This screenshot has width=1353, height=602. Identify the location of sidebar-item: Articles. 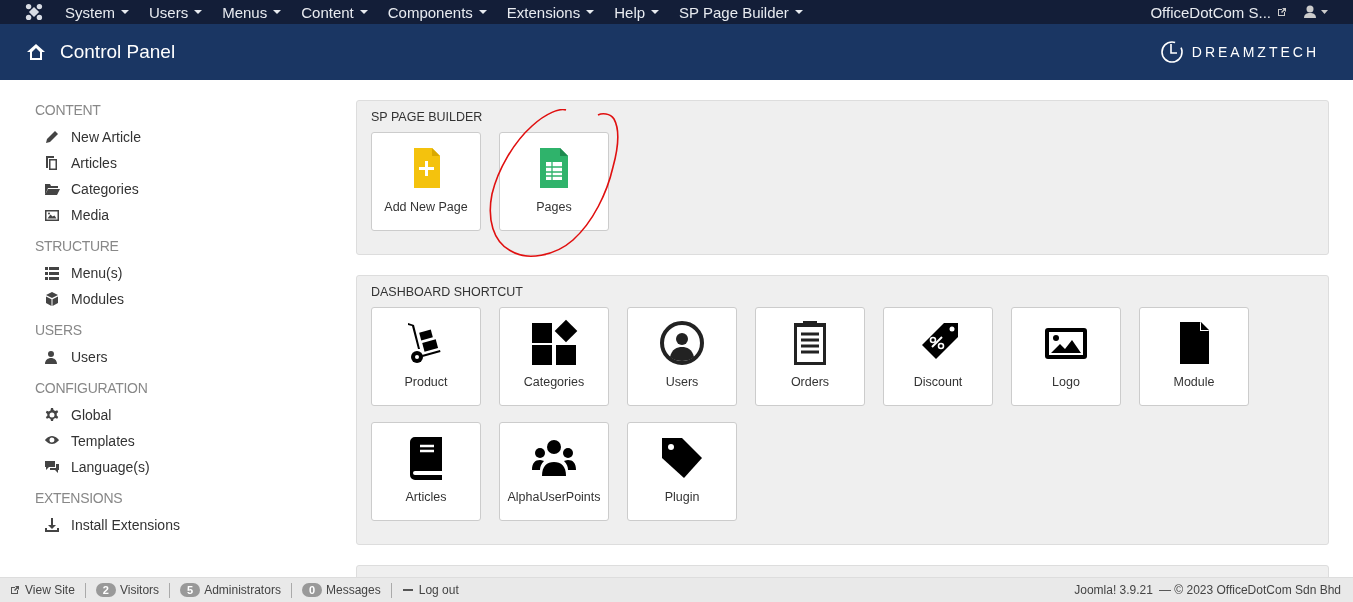
(195, 163).